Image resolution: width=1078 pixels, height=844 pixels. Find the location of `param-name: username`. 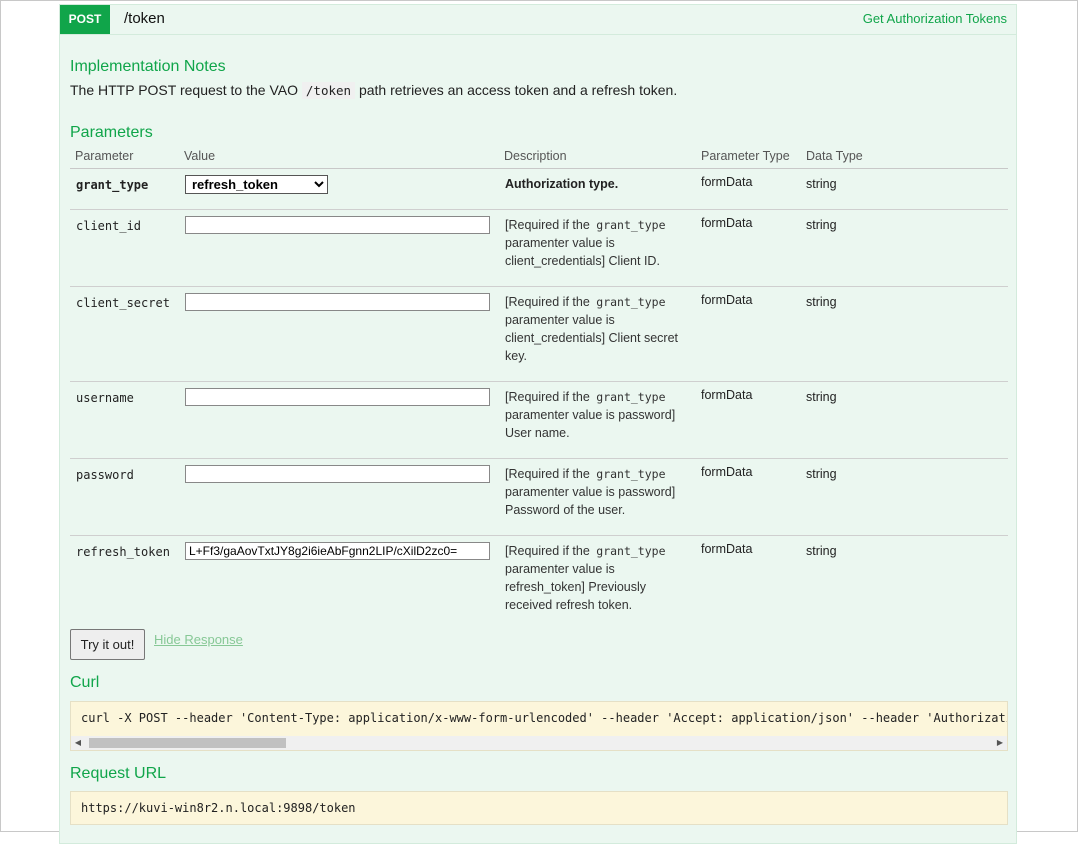

param-name: username is located at coordinates (105, 398).